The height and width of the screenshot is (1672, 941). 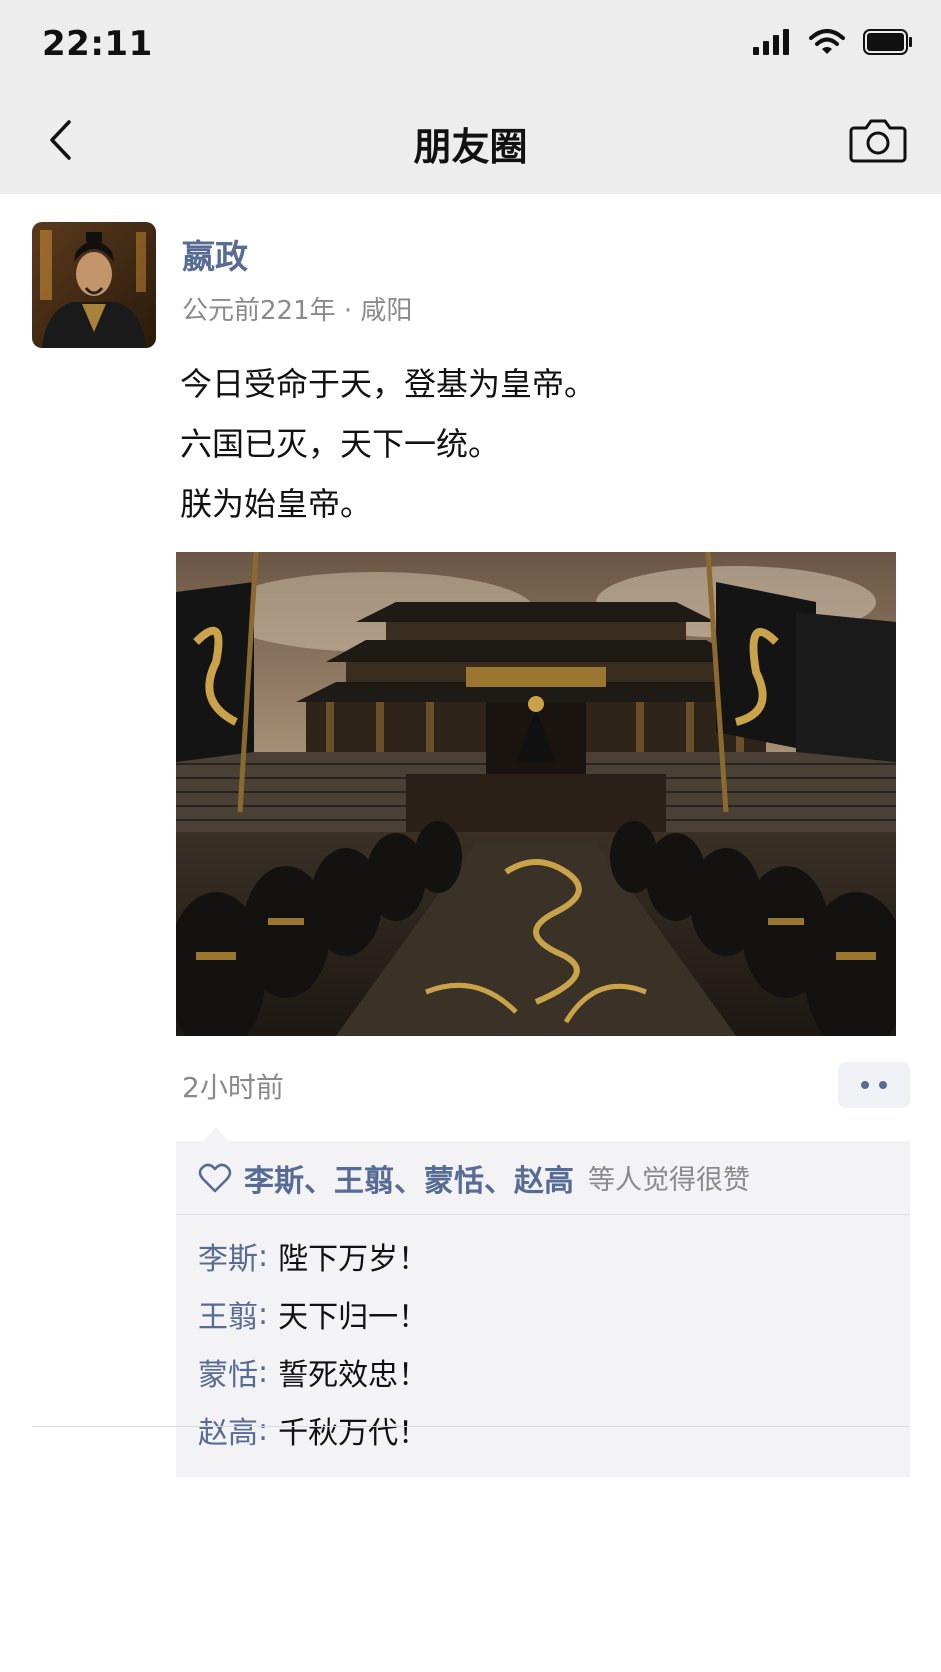 I want to click on comments-list: 李斯: 陛下万岁！ 王翦: 天下归一！ 蒙恬: 誓死效忠！ 赵高: 千秋万代！, so click(x=543, y=1346).